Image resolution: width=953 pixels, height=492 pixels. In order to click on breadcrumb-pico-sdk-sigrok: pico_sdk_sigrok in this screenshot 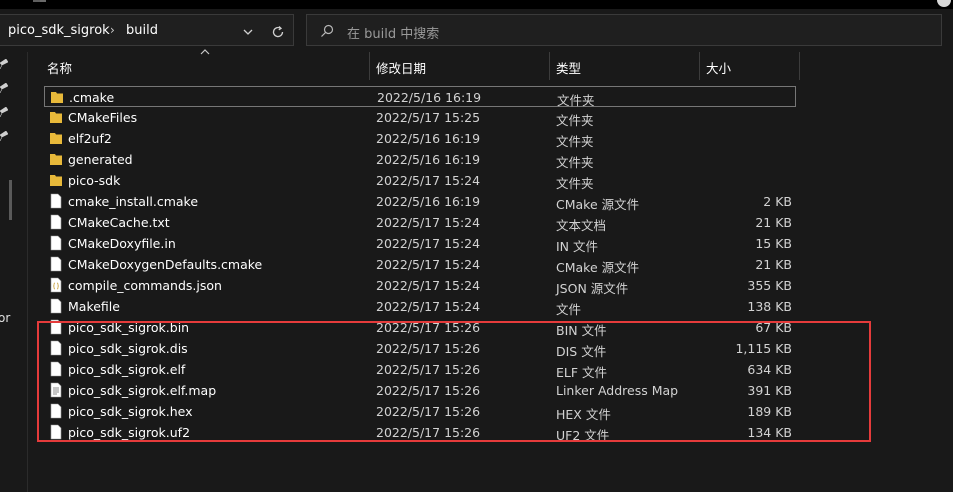, I will do `click(59, 30)`.